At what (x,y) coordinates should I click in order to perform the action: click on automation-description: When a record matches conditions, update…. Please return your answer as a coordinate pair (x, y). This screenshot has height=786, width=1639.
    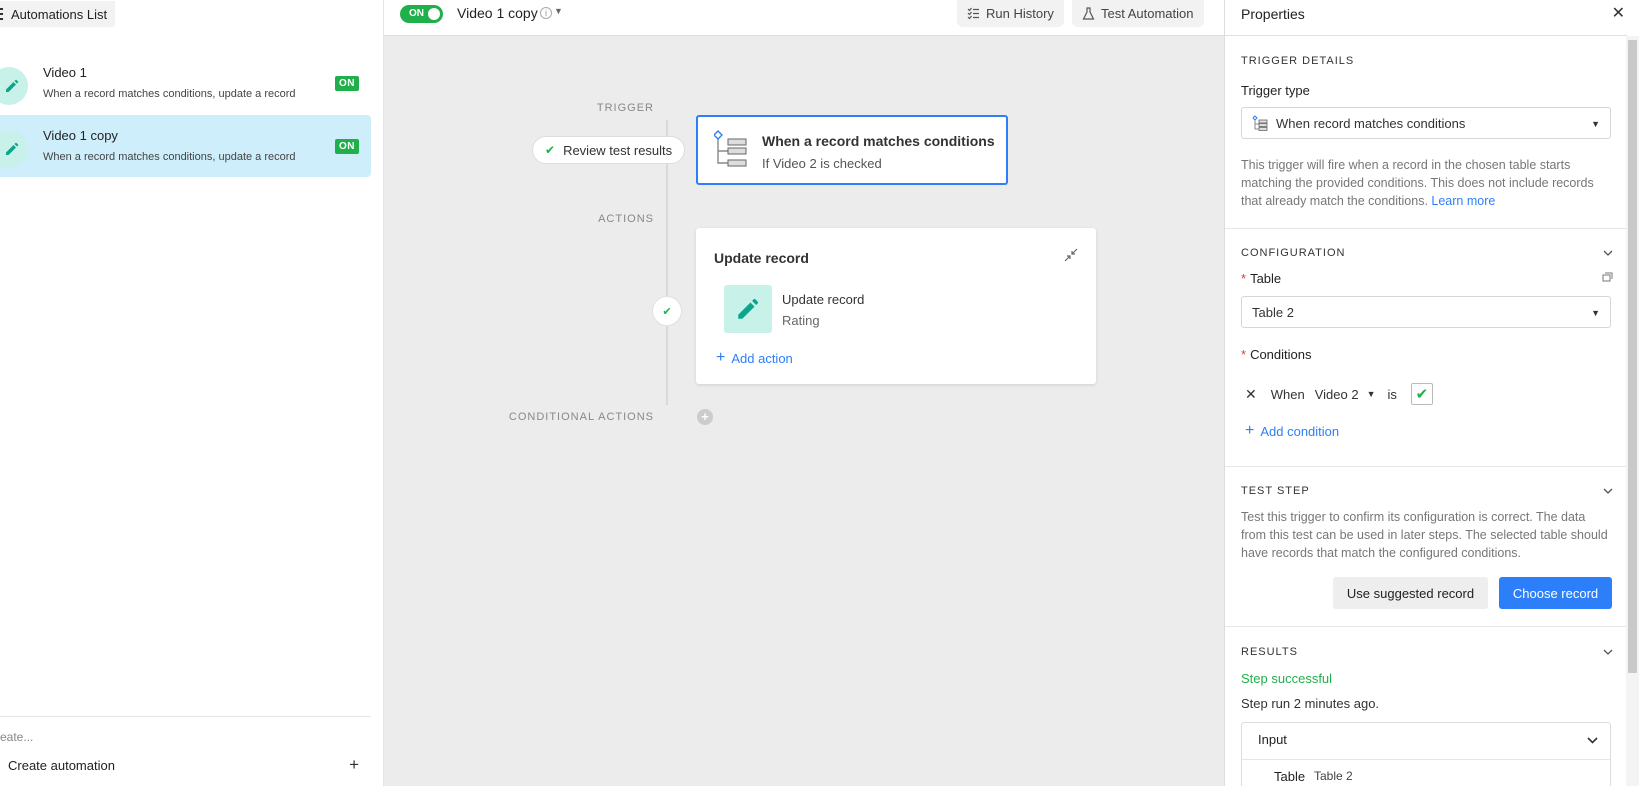
    Looking at the image, I should click on (169, 94).